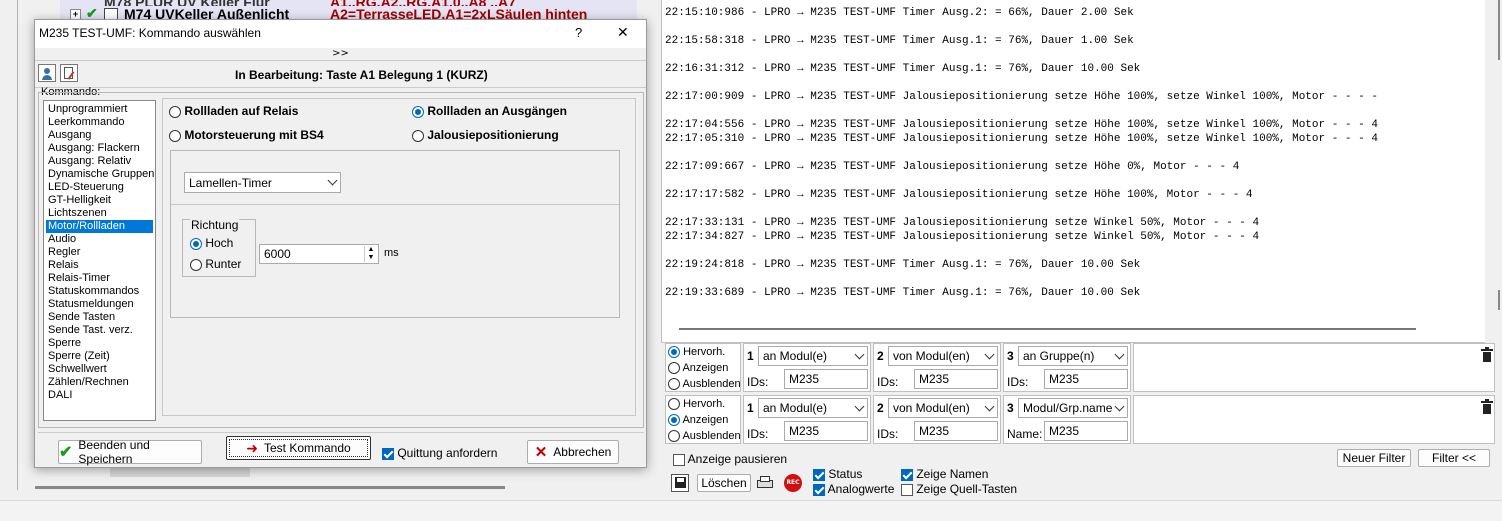 The height and width of the screenshot is (521, 1502). I want to click on show-names-checkbox: Zeige Namen, so click(944, 474).